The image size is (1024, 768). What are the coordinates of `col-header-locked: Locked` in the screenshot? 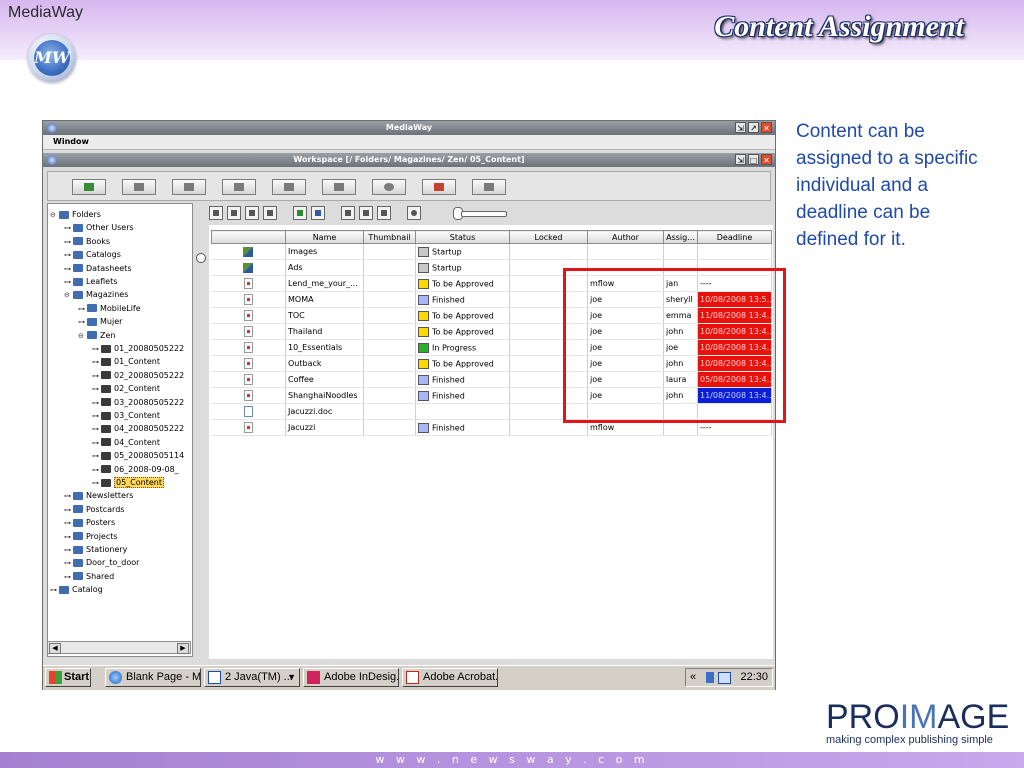 It's located at (548, 237).